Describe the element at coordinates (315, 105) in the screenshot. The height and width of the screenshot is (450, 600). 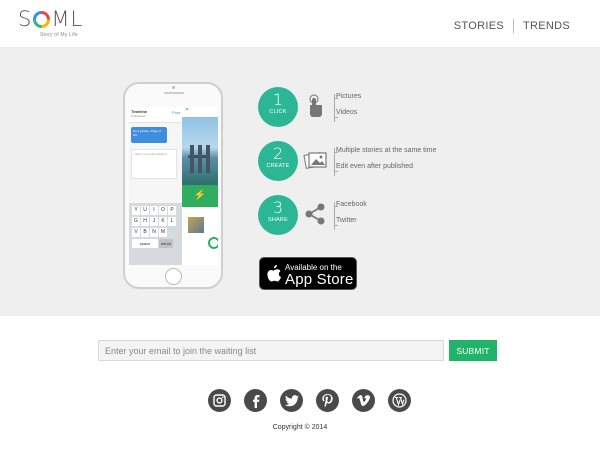
I see `hand-tap-icon` at that location.